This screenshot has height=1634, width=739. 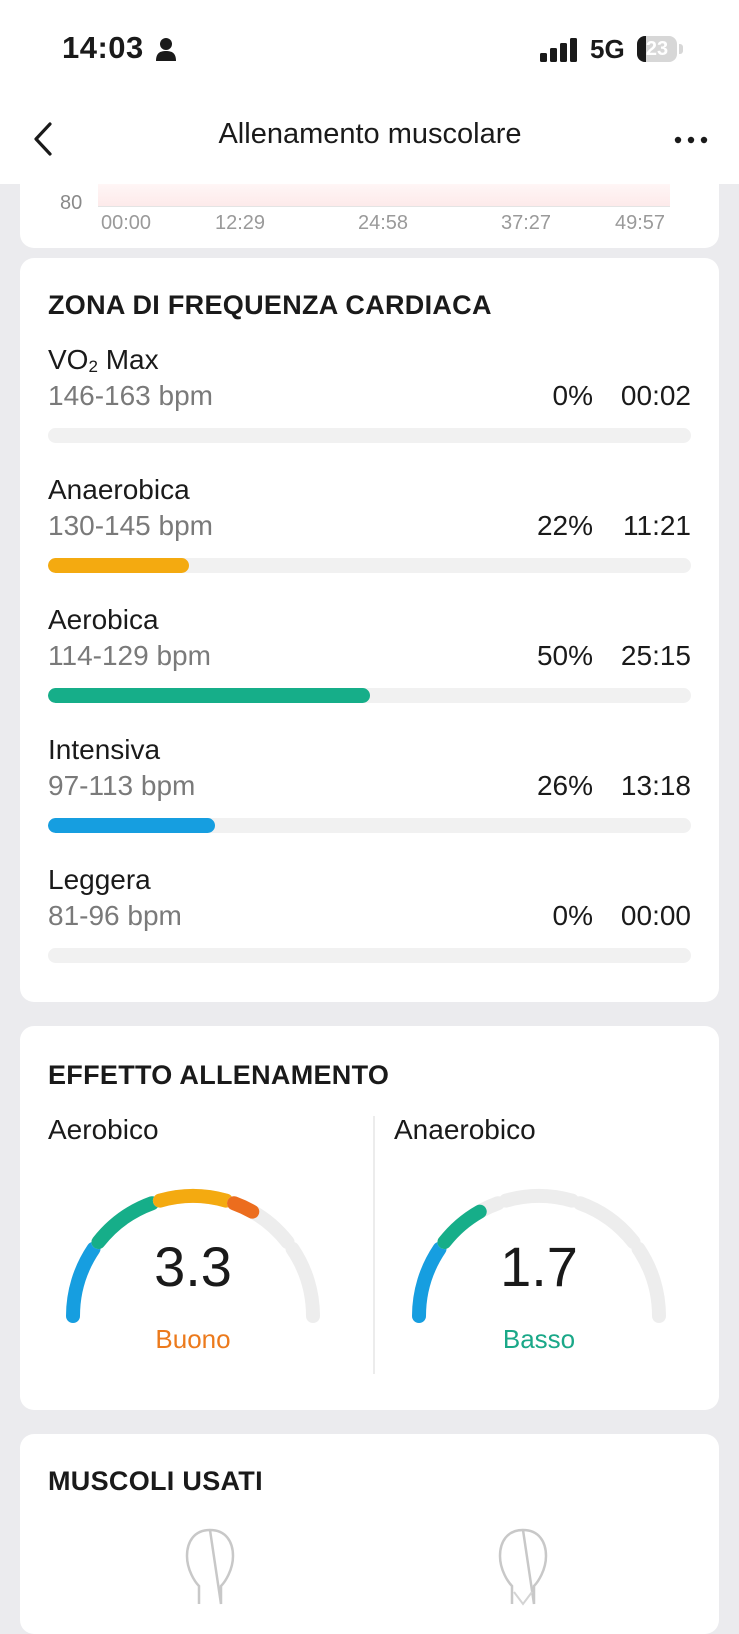 What do you see at coordinates (103, 47) in the screenshot?
I see `status-time: 14:03` at bounding box center [103, 47].